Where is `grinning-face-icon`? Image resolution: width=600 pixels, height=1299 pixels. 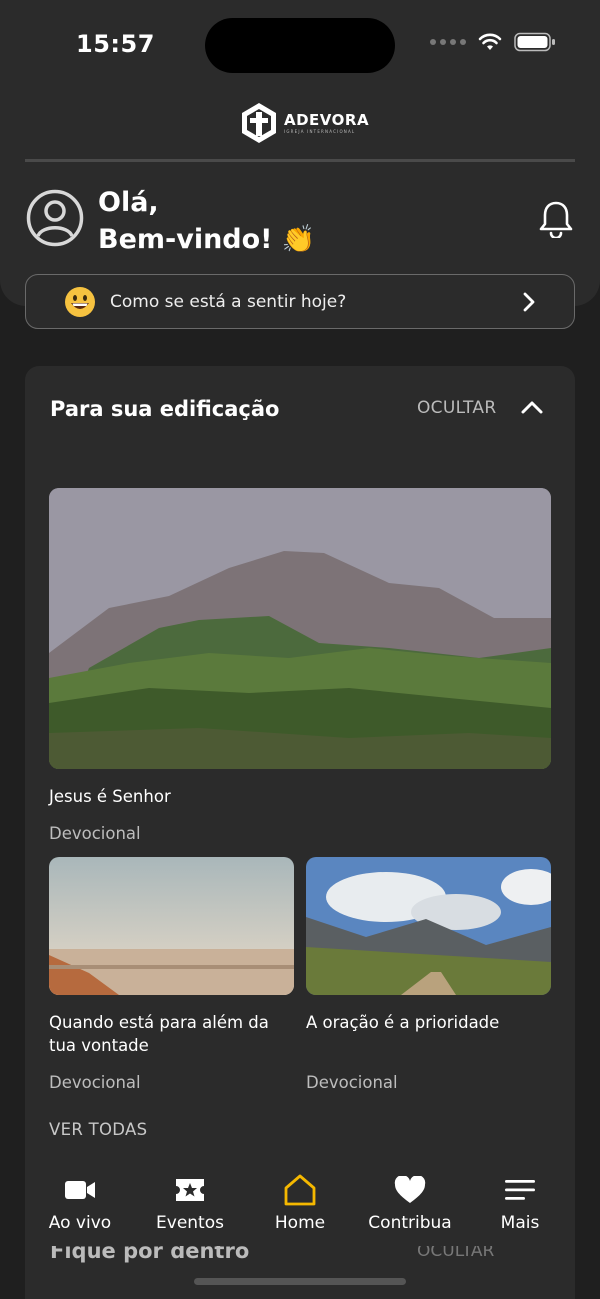
grinning-face-icon is located at coordinates (80, 301).